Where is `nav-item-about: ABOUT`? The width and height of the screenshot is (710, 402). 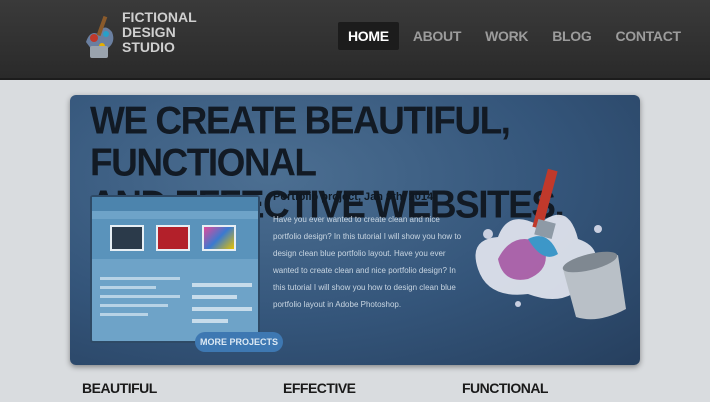 nav-item-about: ABOUT is located at coordinates (437, 36).